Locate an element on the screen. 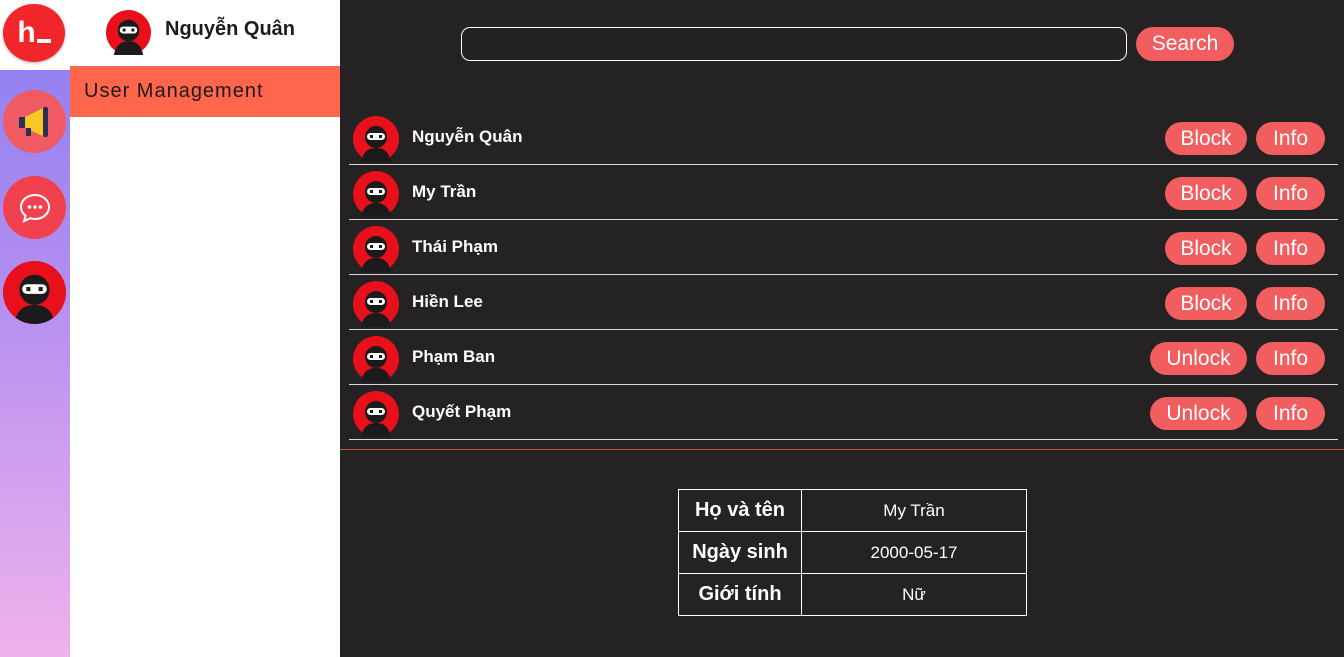  table-row: Giới tính Nữ is located at coordinates (852, 594).